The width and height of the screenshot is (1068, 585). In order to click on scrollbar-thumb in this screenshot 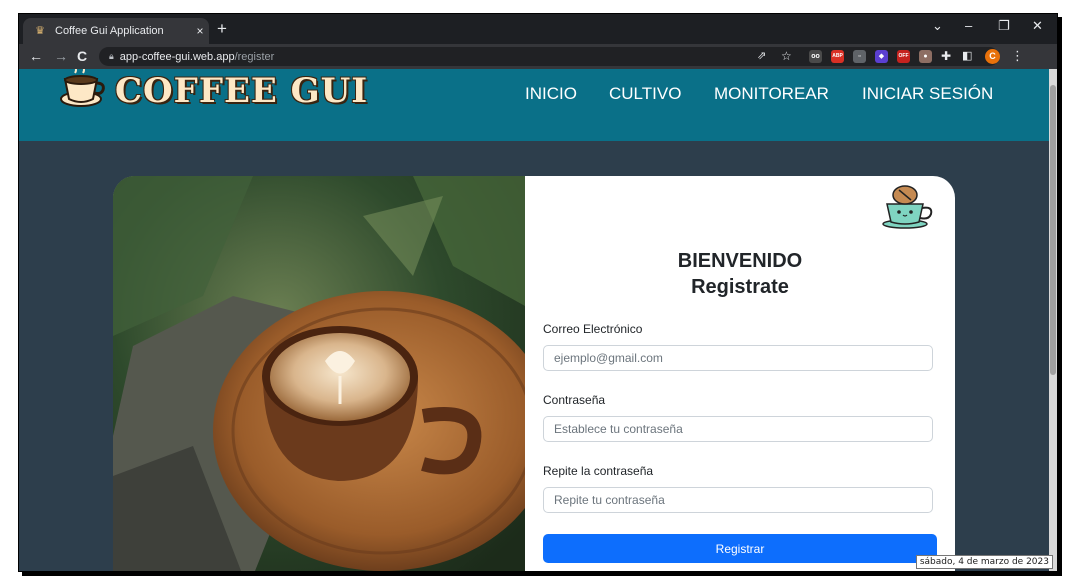, I will do `click(1053, 230)`.